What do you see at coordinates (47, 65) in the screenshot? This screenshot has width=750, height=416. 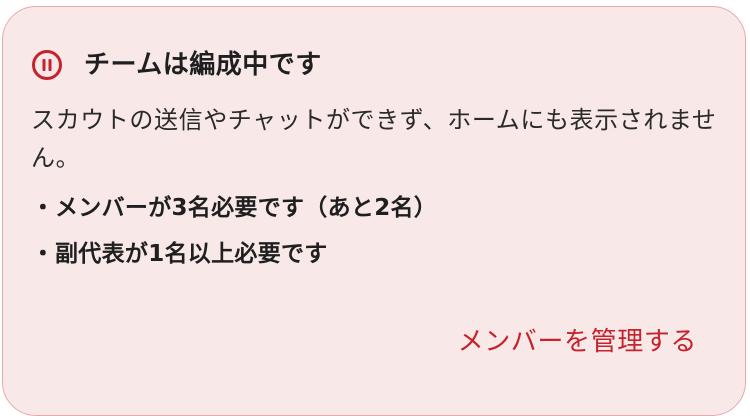 I see `pause-circle-icon` at bounding box center [47, 65].